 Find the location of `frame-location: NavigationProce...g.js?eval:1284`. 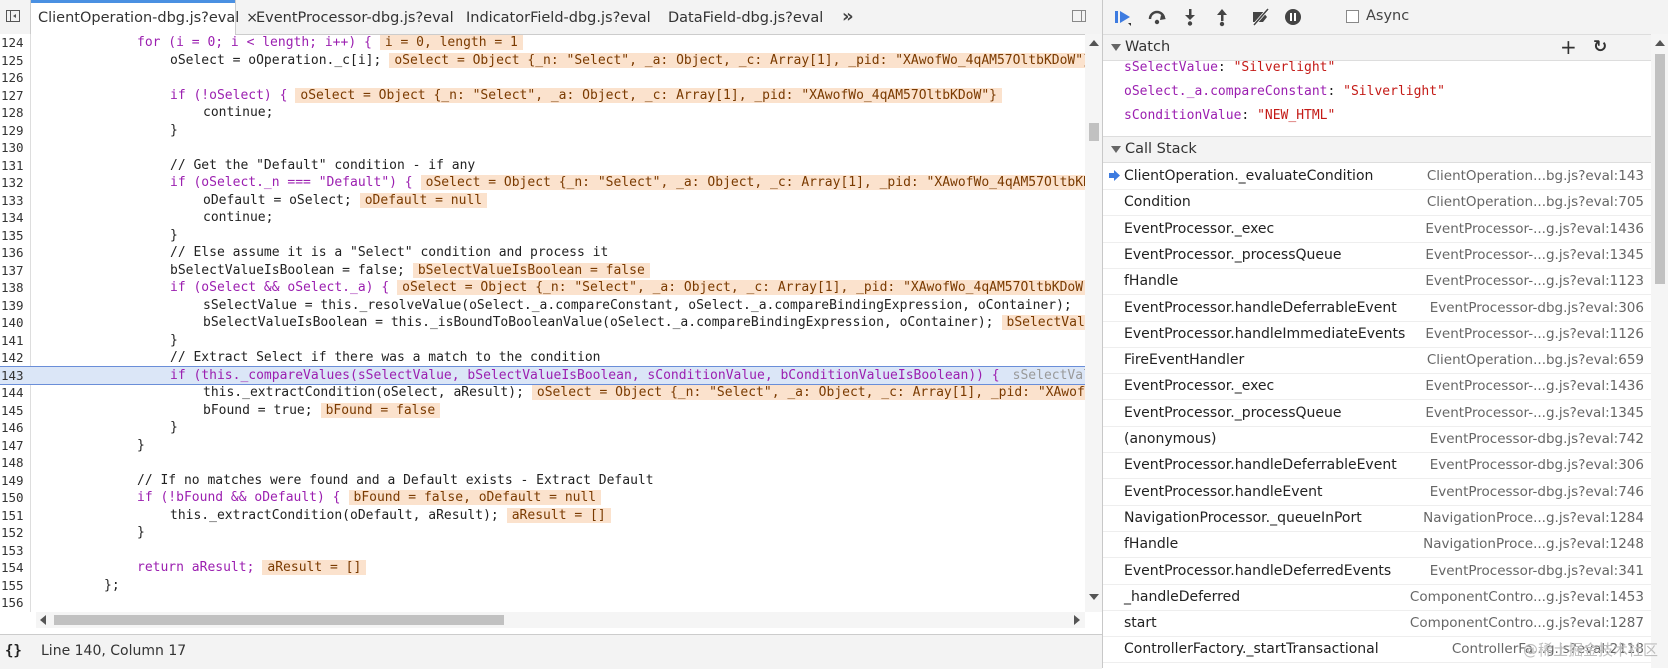

frame-location: NavigationProce...g.js?eval:1284 is located at coordinates (1533, 518).